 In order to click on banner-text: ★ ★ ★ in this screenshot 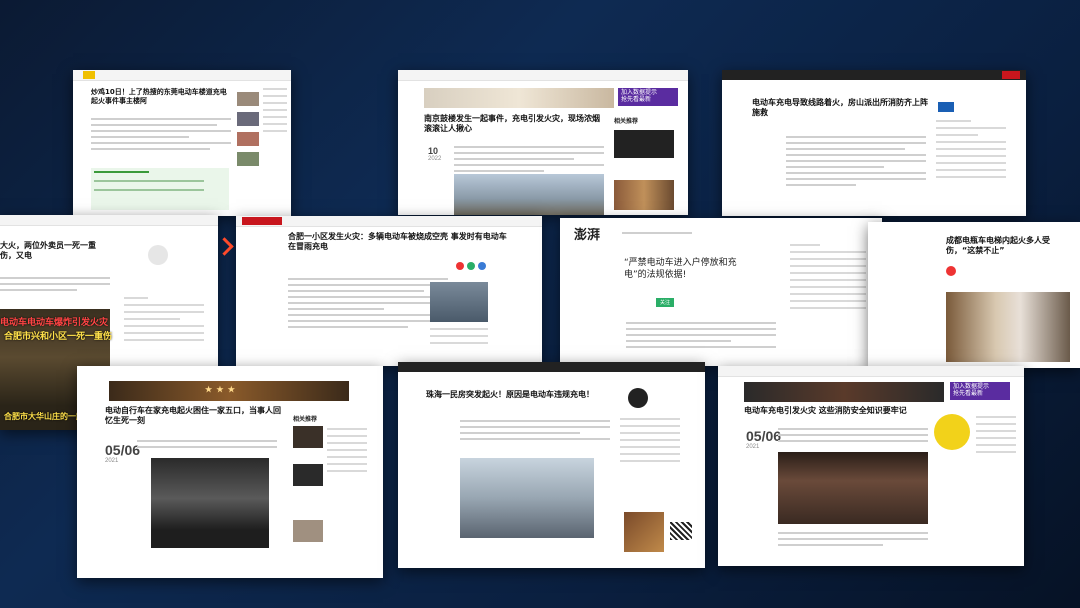, I will do `click(220, 389)`.